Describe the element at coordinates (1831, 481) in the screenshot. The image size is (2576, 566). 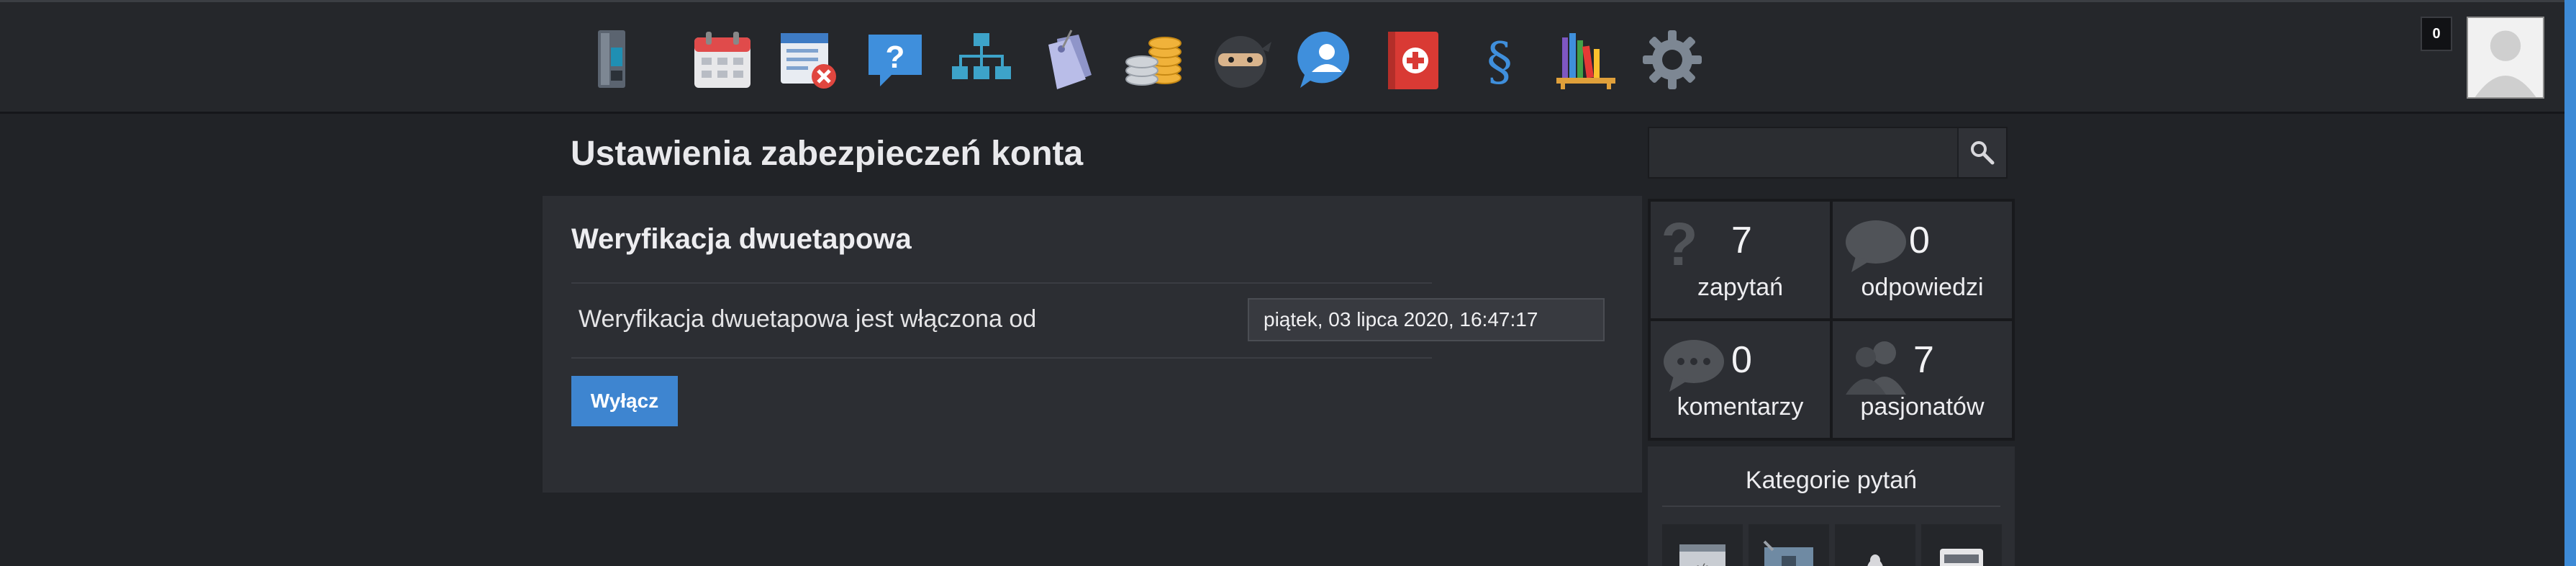
I see `categories-title: Kategorie pytań` at that location.